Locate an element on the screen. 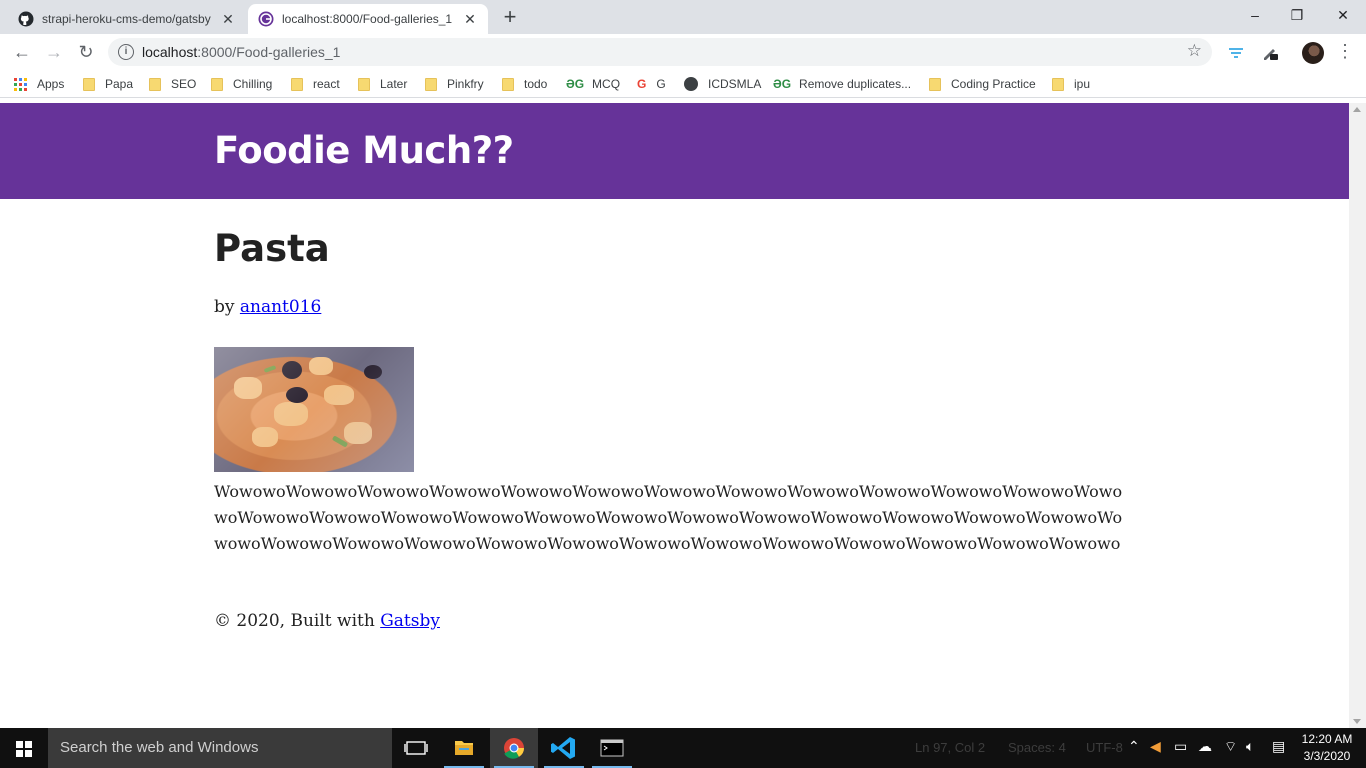 The height and width of the screenshot is (768, 1366). bookmark-label: Chilling is located at coordinates (253, 84).